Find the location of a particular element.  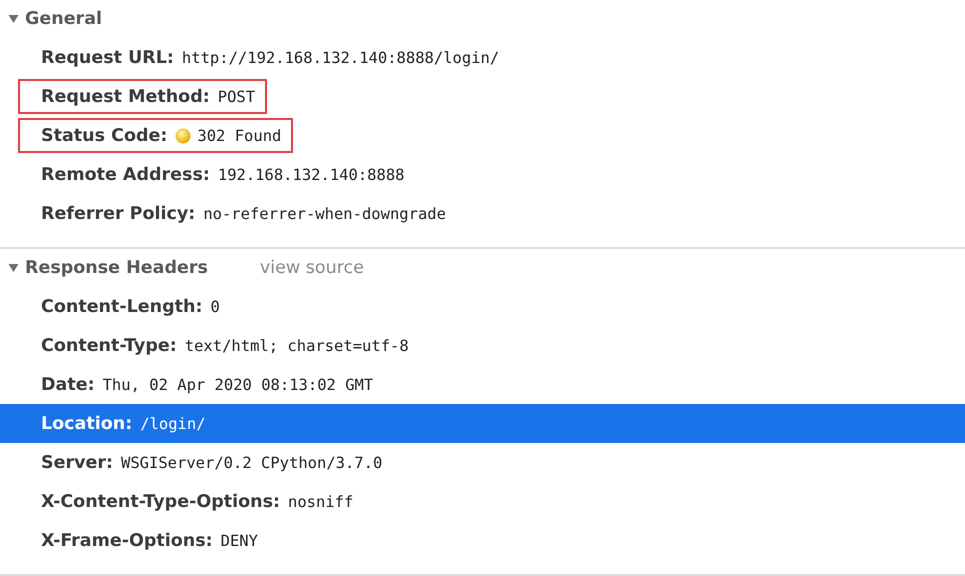

header-name: X-Frame-Options: is located at coordinates (127, 540).